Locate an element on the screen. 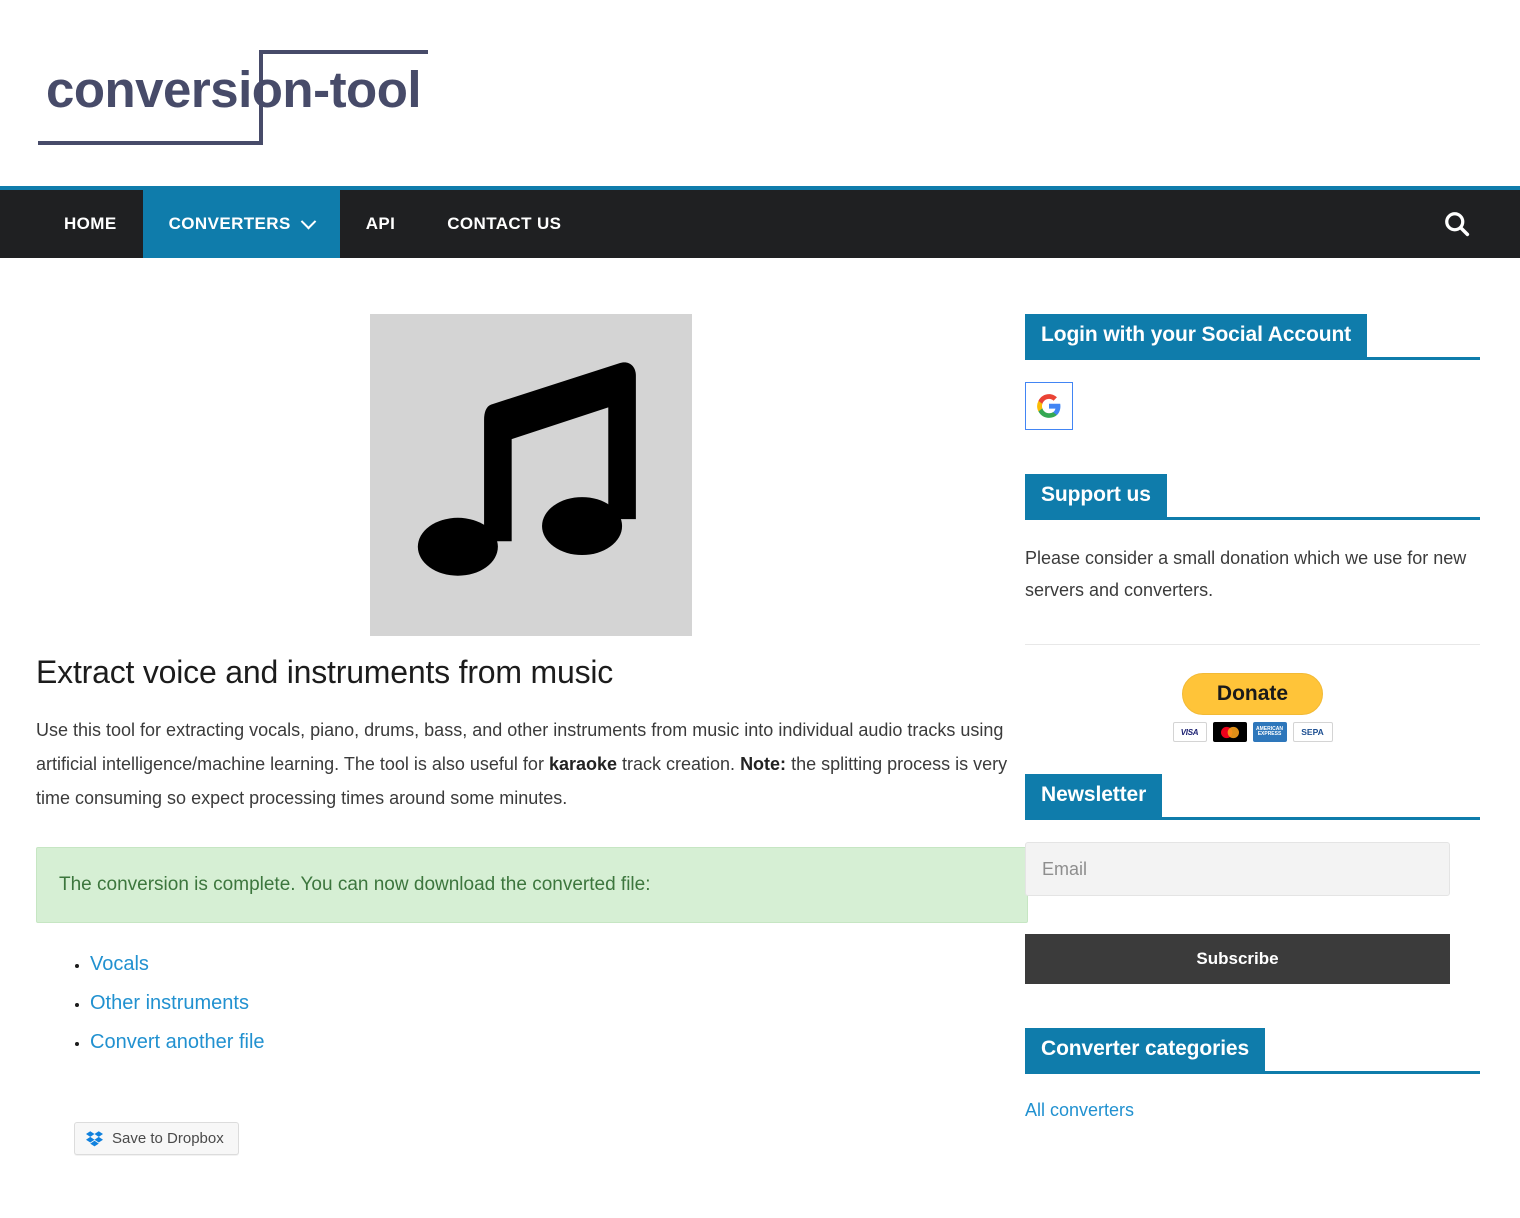 This screenshot has height=1218, width=1520. logo-text: conversion-tool is located at coordinates (234, 89).